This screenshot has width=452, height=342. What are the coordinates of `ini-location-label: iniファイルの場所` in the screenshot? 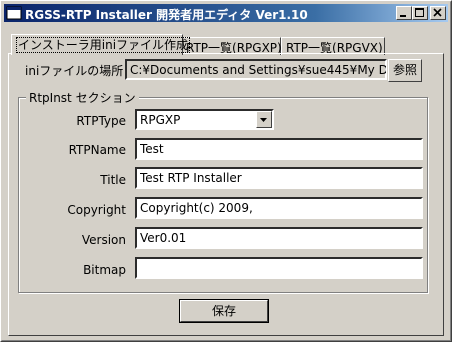 It's located at (74, 71).